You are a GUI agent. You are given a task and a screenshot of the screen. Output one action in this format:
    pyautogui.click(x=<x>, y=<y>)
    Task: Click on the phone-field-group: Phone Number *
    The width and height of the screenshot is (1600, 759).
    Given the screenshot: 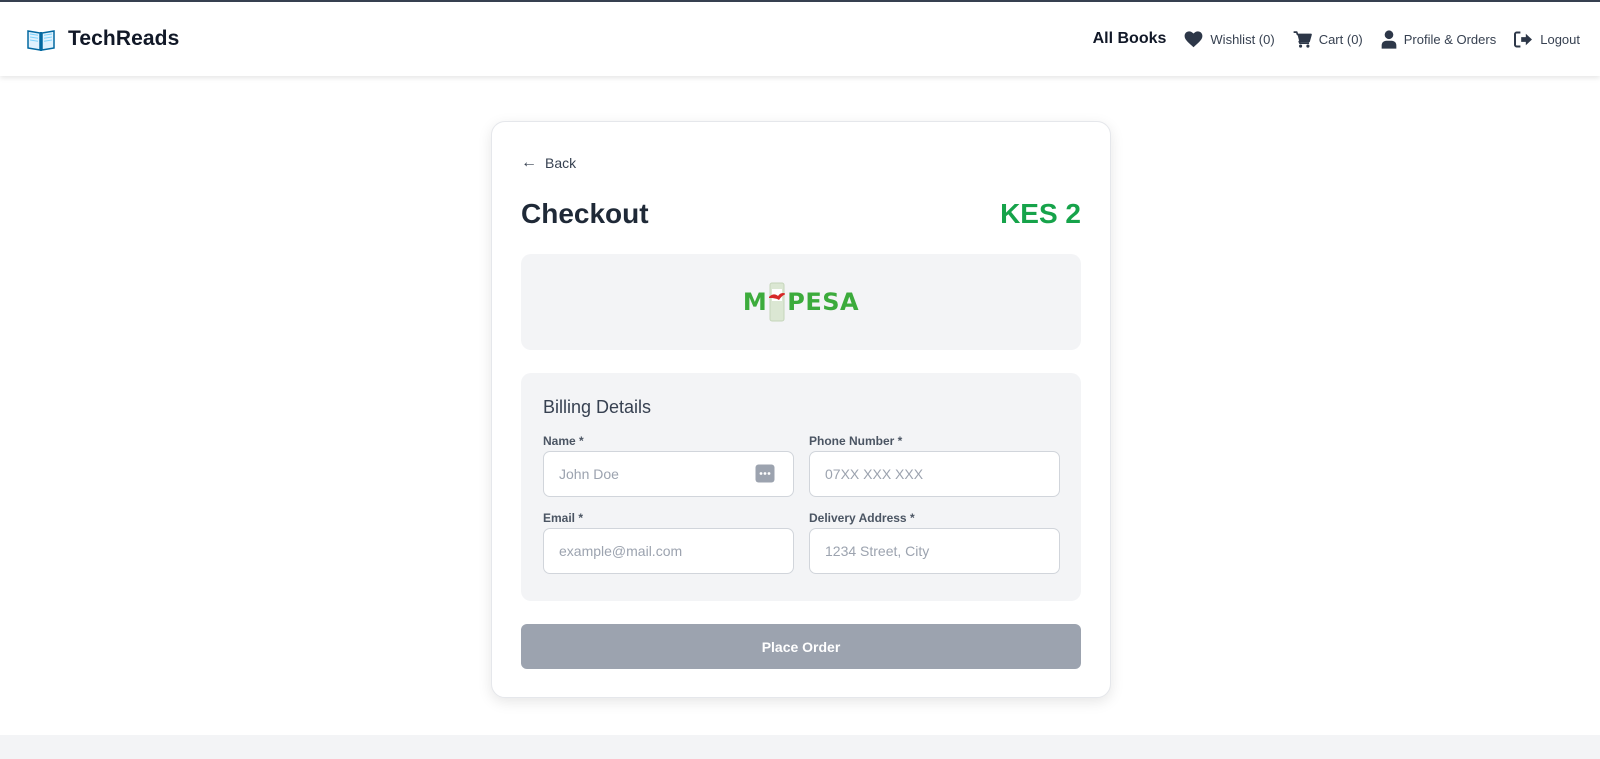 What is the action you would take?
    pyautogui.click(x=934, y=465)
    